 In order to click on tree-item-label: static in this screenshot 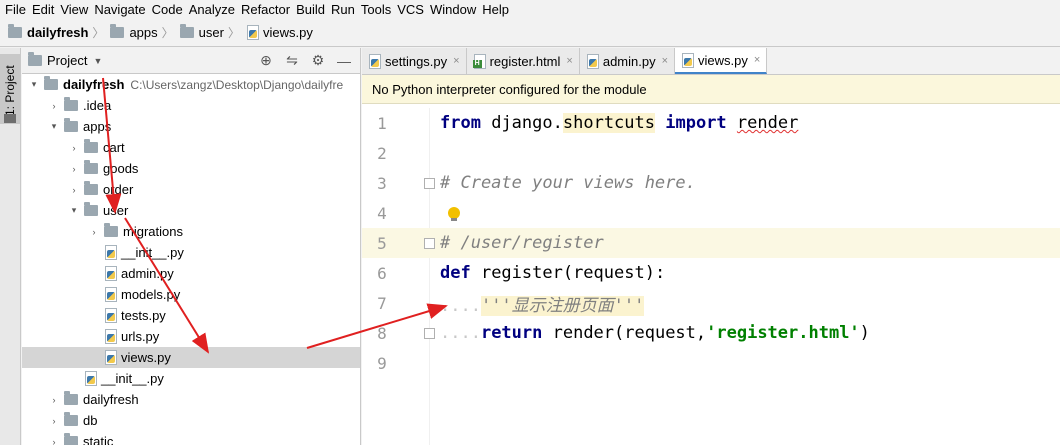, I will do `click(98, 439)`.